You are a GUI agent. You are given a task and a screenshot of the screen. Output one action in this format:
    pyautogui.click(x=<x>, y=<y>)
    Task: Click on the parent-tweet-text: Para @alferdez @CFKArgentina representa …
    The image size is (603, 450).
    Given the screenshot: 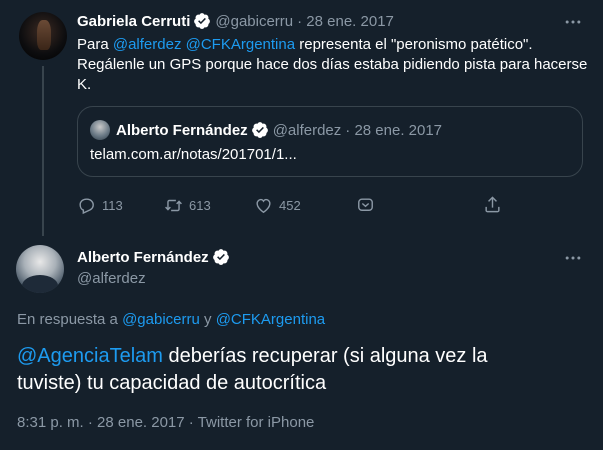 What is the action you would take?
    pyautogui.click(x=332, y=65)
    